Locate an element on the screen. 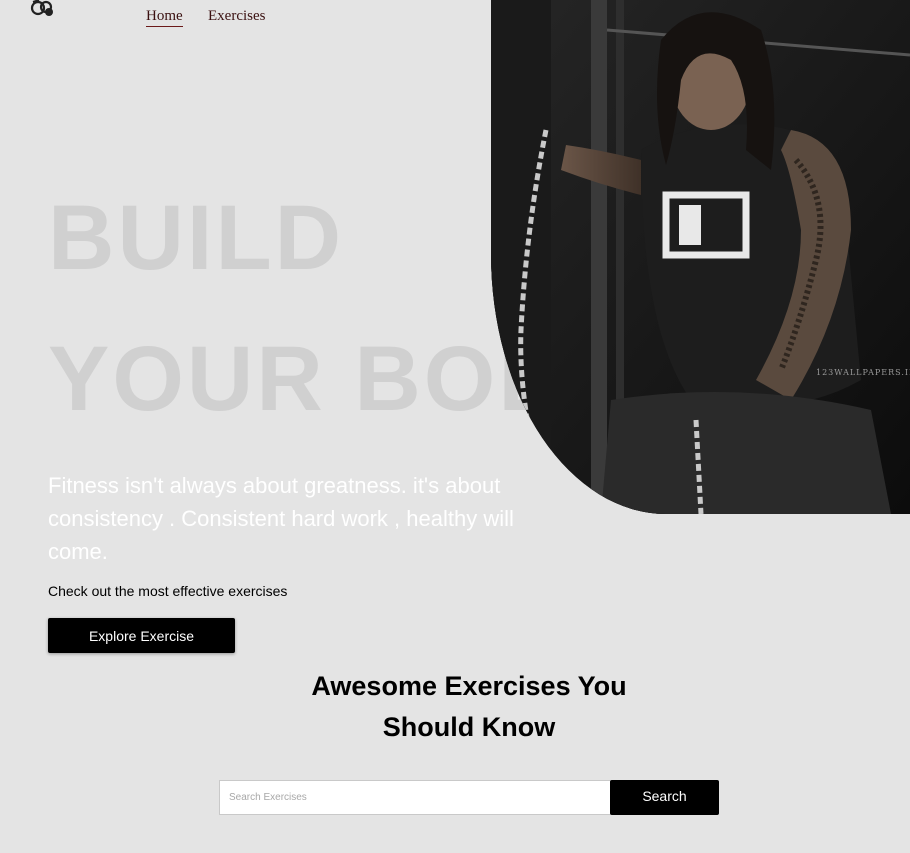 Image resolution: width=910 pixels, height=853 pixels. hero-subtext: Check out the most effective exercises is located at coordinates (168, 591).